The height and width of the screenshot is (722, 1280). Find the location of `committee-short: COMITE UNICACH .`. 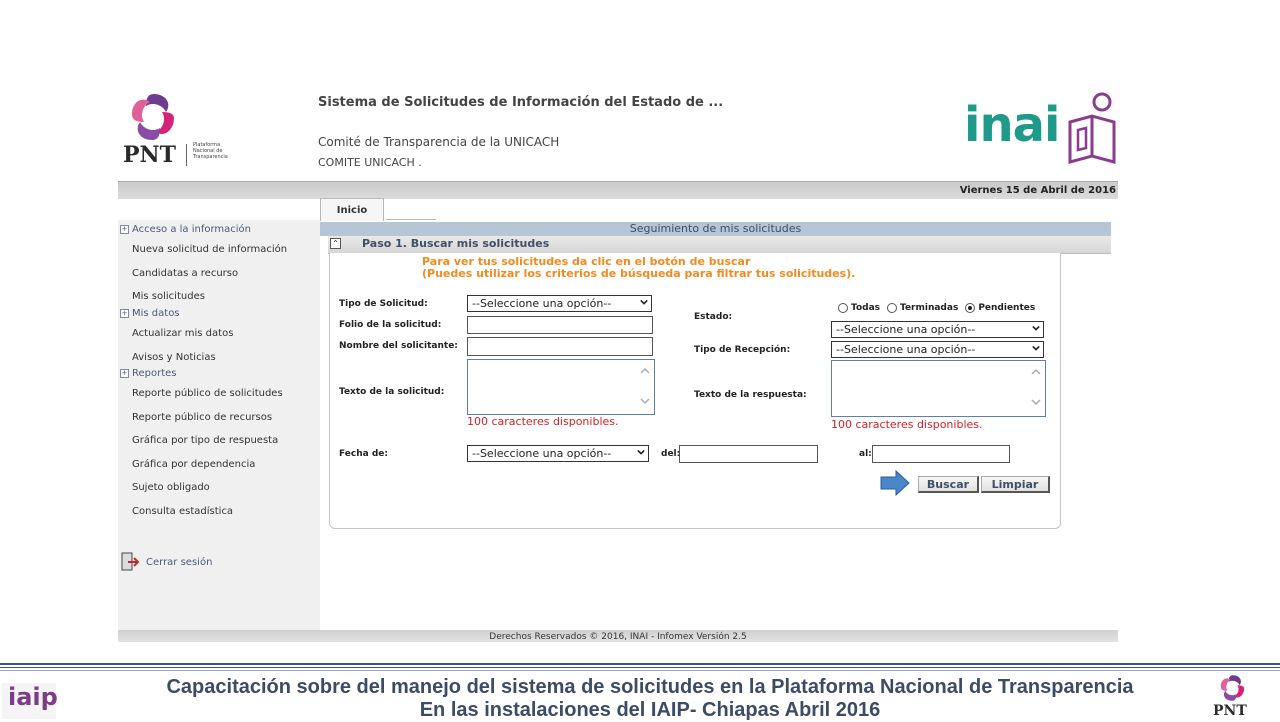

committee-short: COMITE UNICACH . is located at coordinates (370, 162).